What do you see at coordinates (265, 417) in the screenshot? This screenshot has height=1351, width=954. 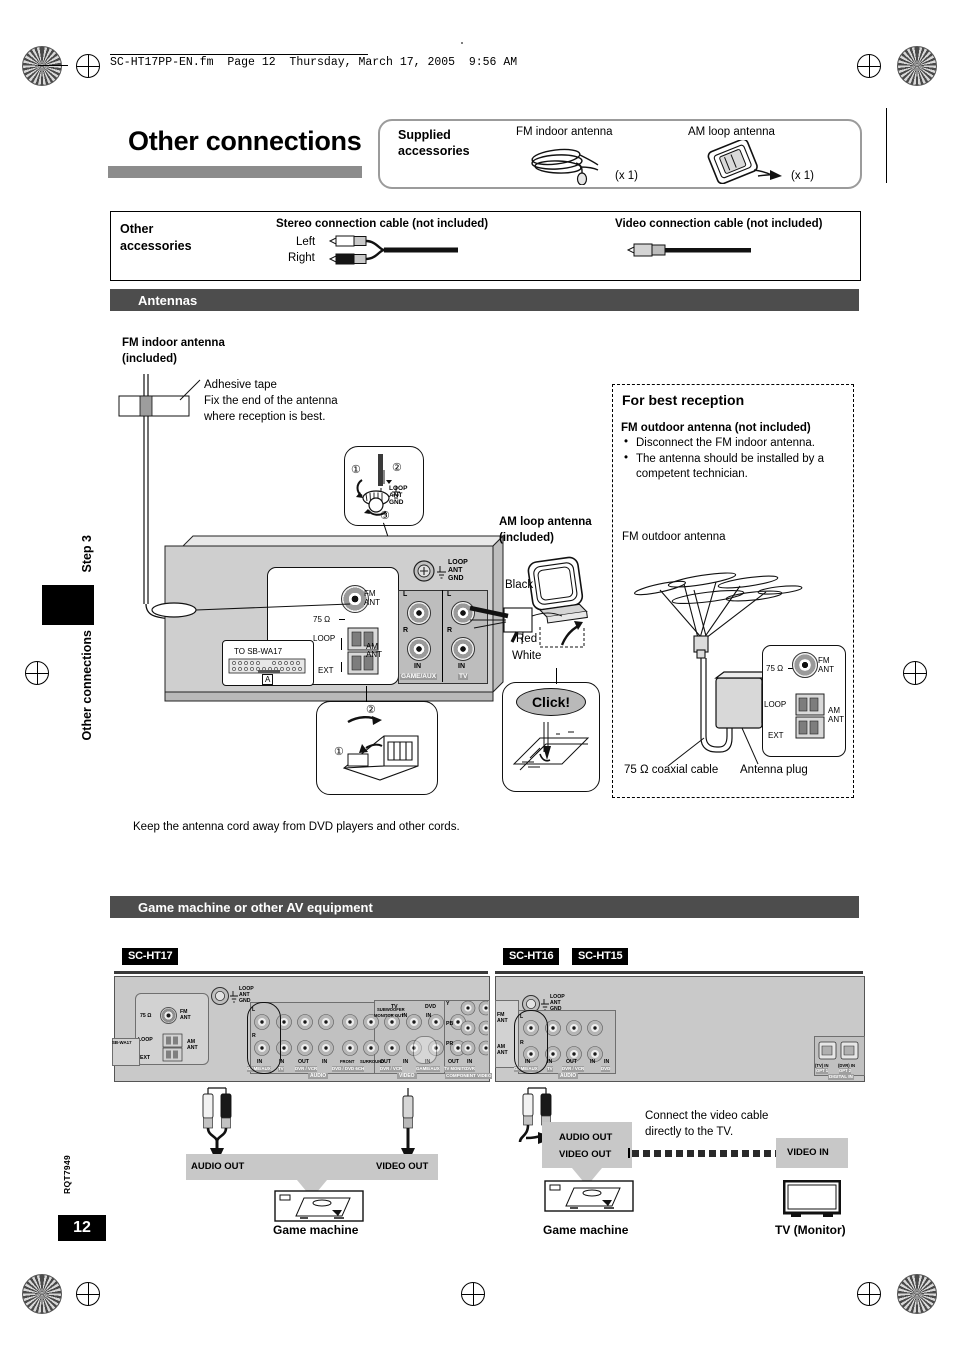 I see `adhesive-tape-line3: where reception is best.` at bounding box center [265, 417].